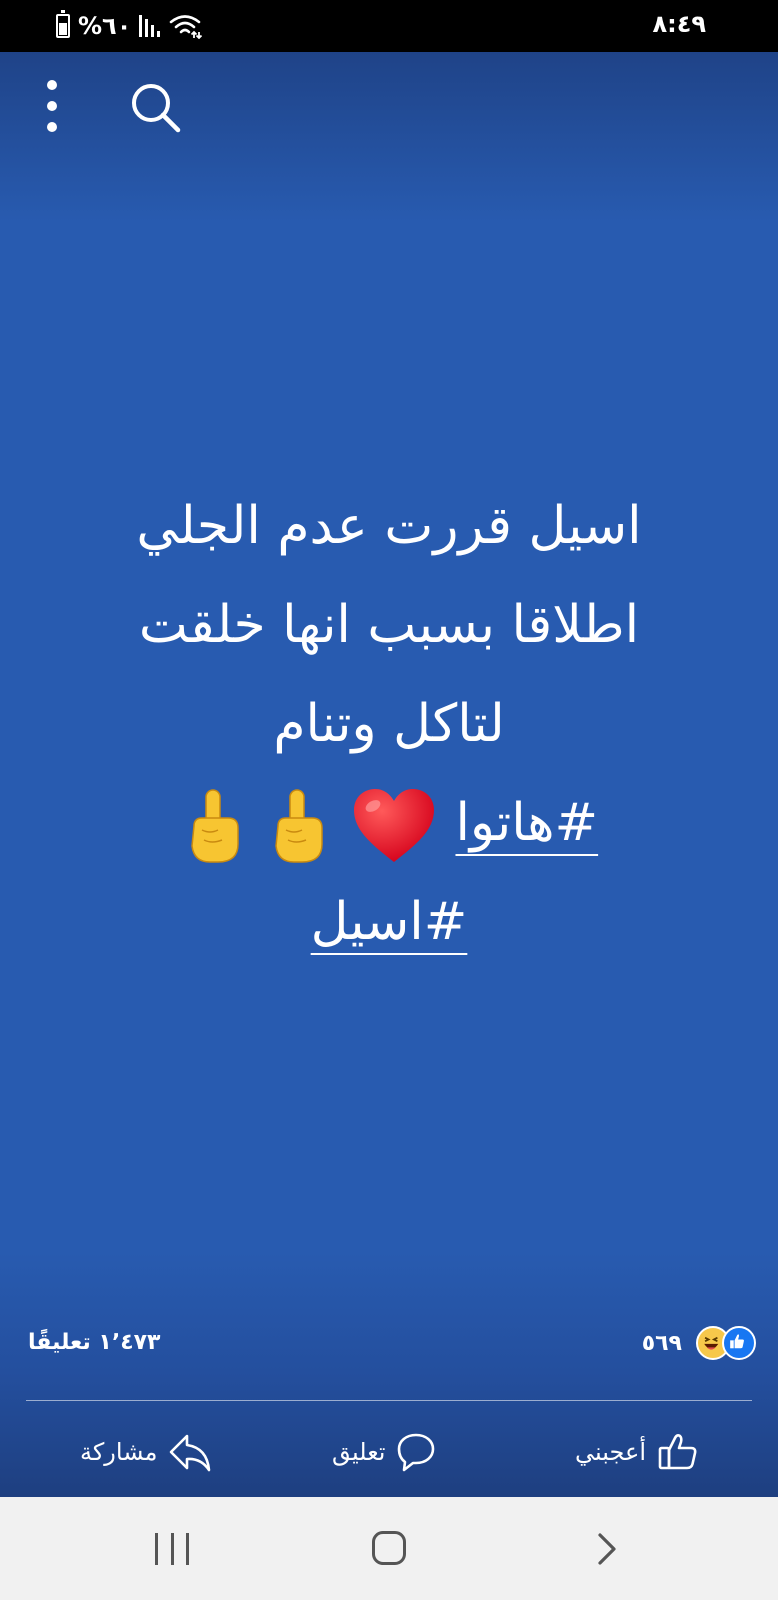  What do you see at coordinates (150, 26) in the screenshot?
I see `signal-icon` at bounding box center [150, 26].